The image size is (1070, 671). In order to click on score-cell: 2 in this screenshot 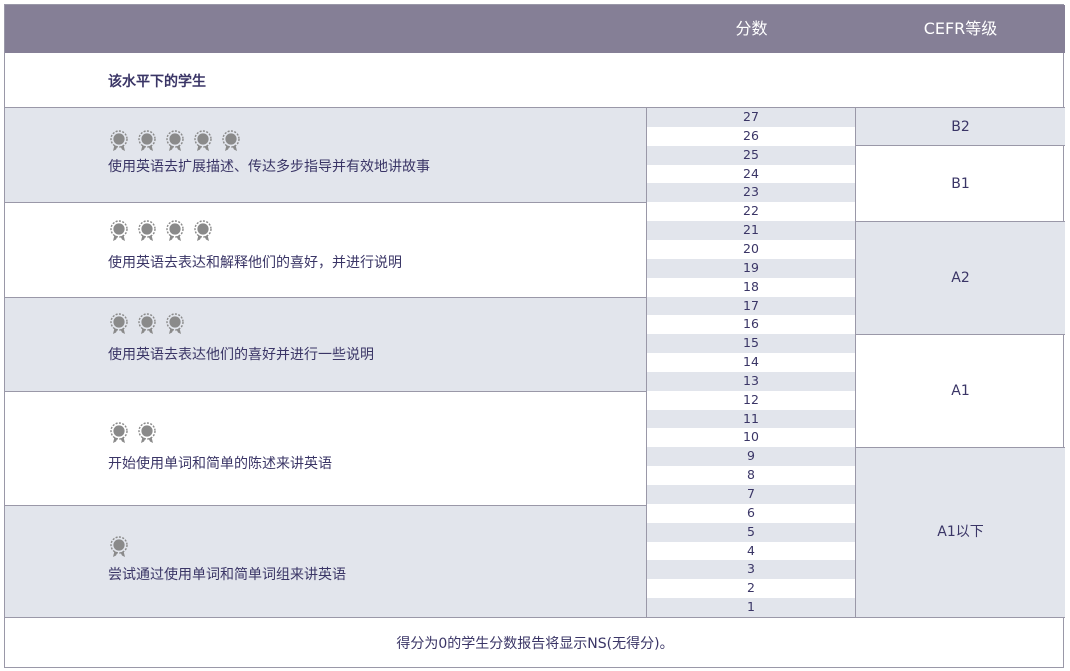, I will do `click(751, 588)`.